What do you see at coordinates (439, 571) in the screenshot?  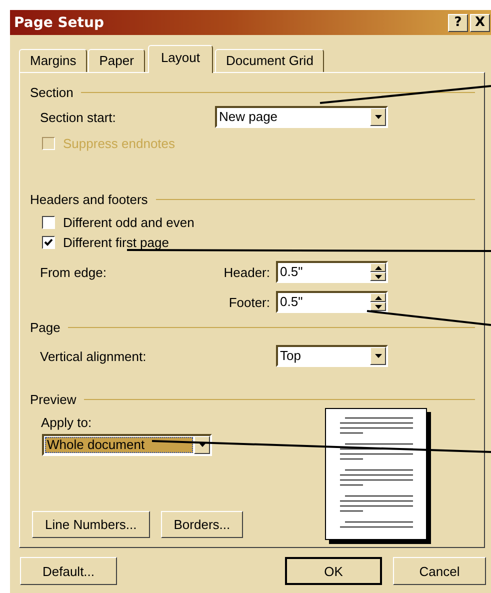 I see `button: Cancel` at bounding box center [439, 571].